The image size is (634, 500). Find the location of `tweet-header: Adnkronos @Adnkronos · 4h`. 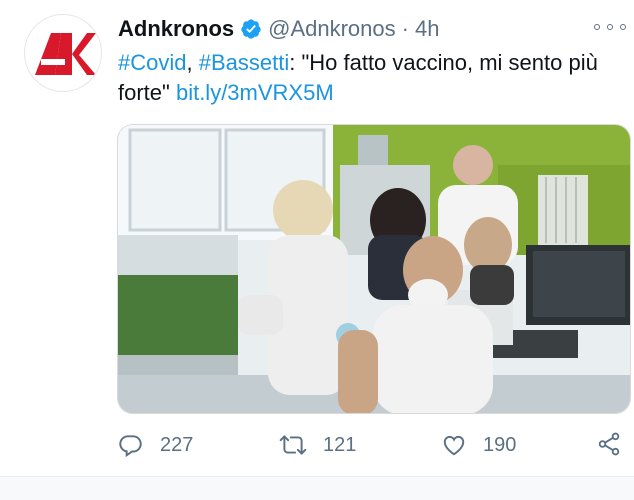

tweet-header: Adnkronos @Adnkronos · 4h is located at coordinates (278, 29).